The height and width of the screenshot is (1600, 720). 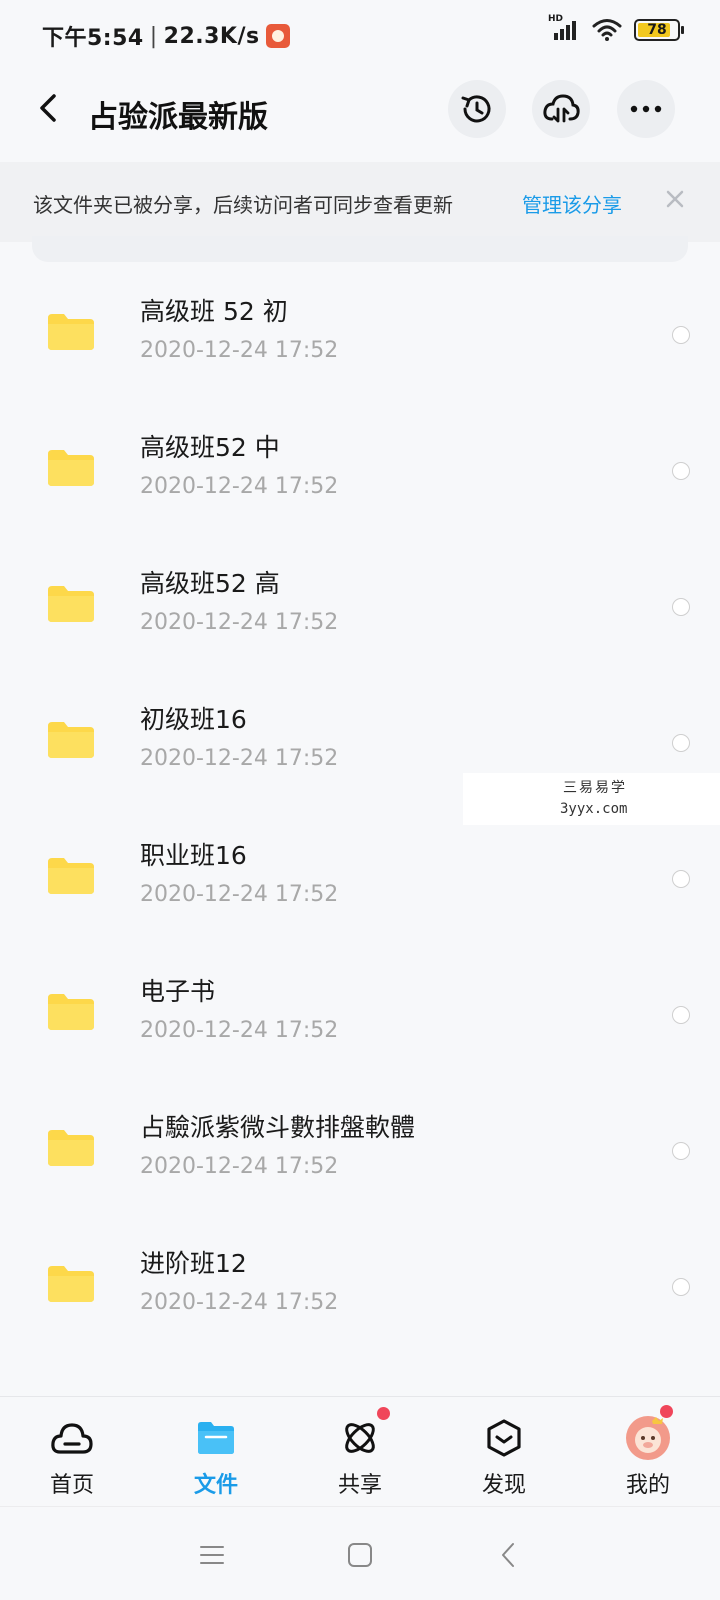 What do you see at coordinates (503, 1485) in the screenshot?
I see `nav-label: 发现` at bounding box center [503, 1485].